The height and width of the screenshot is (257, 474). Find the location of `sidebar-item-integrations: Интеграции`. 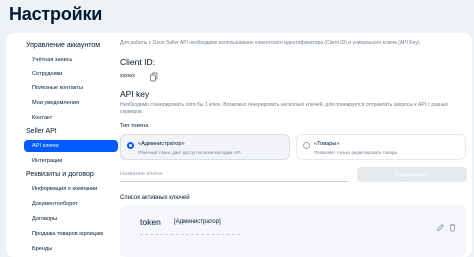

sidebar-item-integrations: Интеграции is located at coordinates (71, 161).